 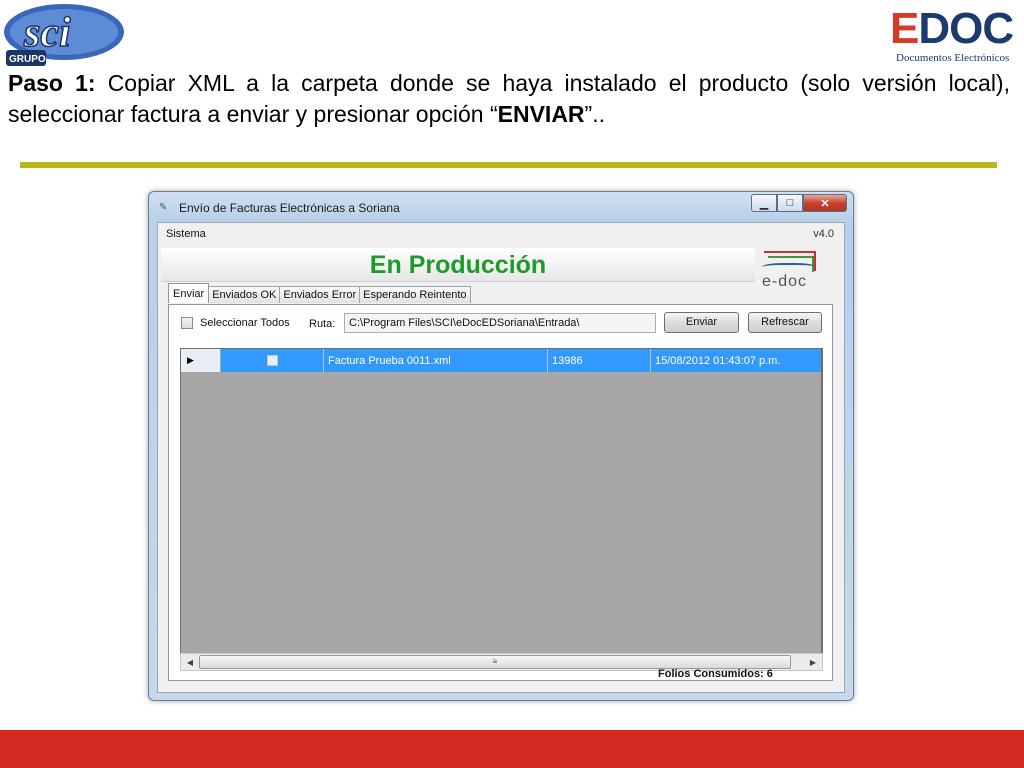 What do you see at coordinates (27, 59) in the screenshot?
I see `sci-logo-sub: GRUPO` at bounding box center [27, 59].